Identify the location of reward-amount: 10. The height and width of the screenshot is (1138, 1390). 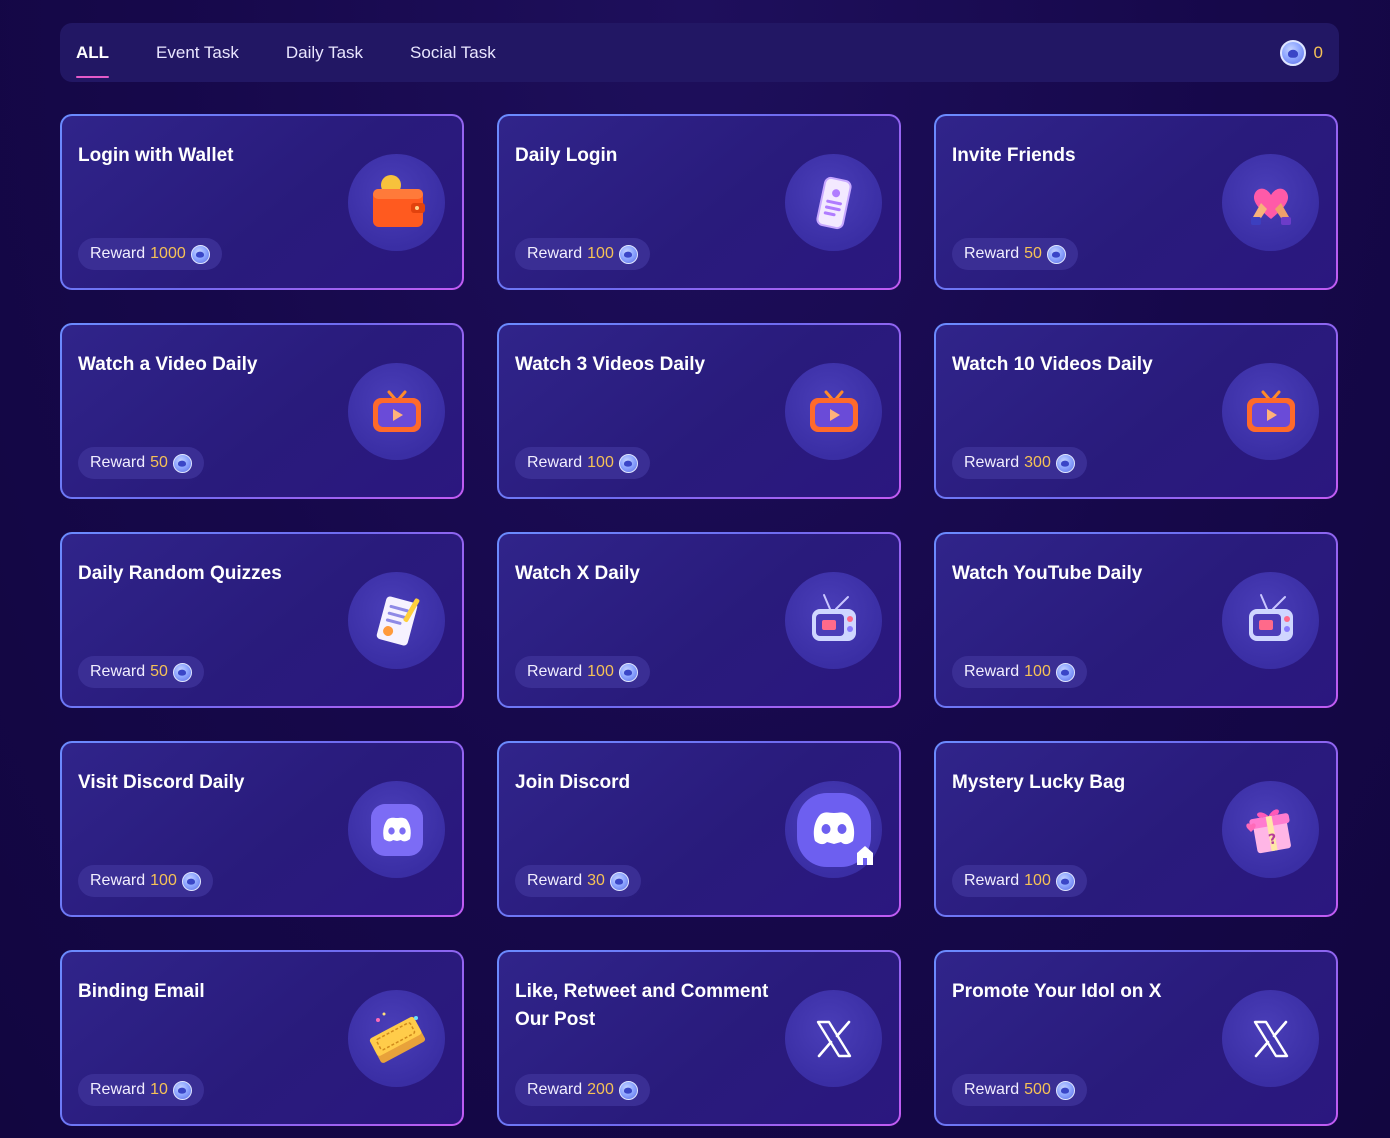
(159, 1089).